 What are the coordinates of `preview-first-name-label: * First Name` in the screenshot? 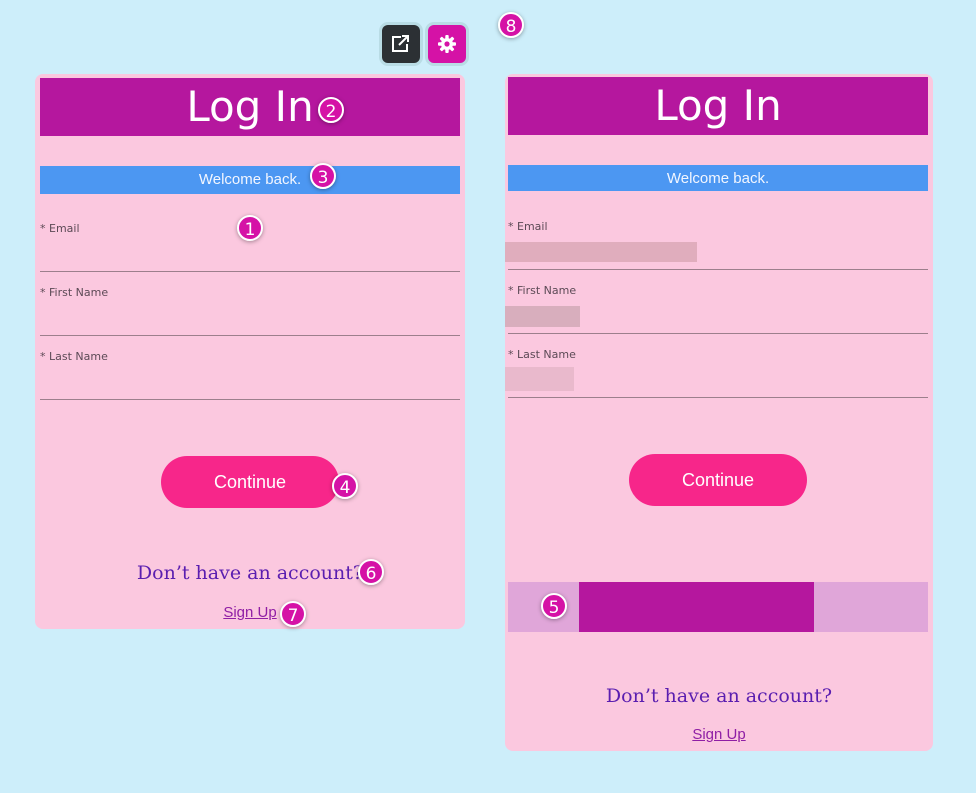 It's located at (542, 290).